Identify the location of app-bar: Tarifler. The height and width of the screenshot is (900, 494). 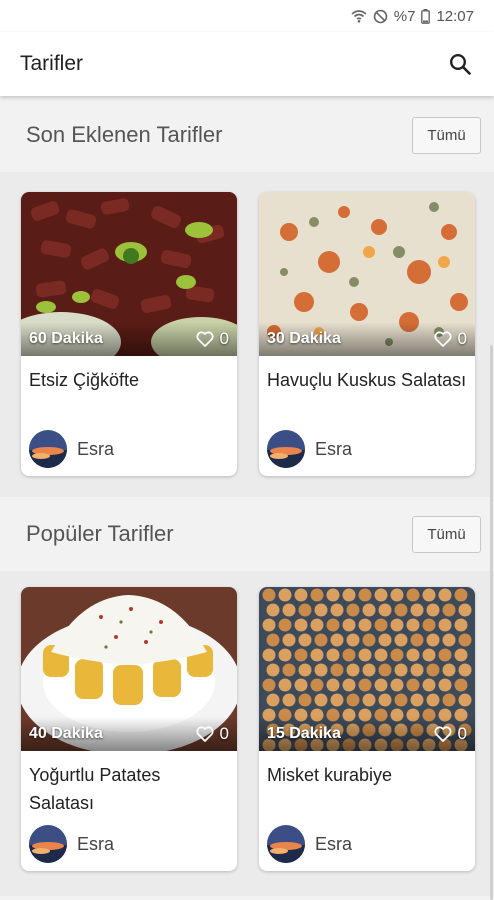
(247, 64).